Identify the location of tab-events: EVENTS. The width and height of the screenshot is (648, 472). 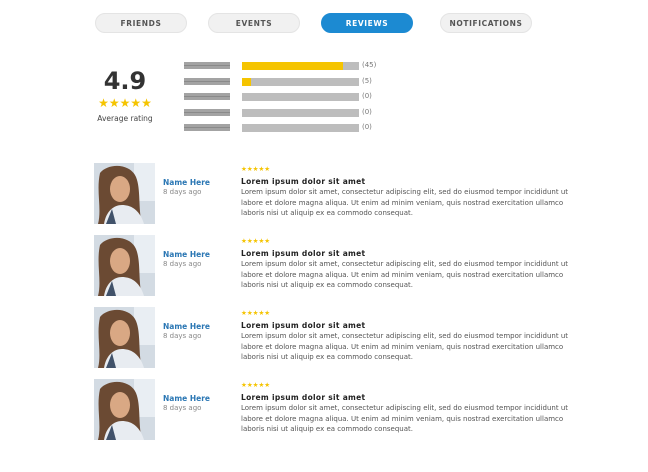
(254, 23).